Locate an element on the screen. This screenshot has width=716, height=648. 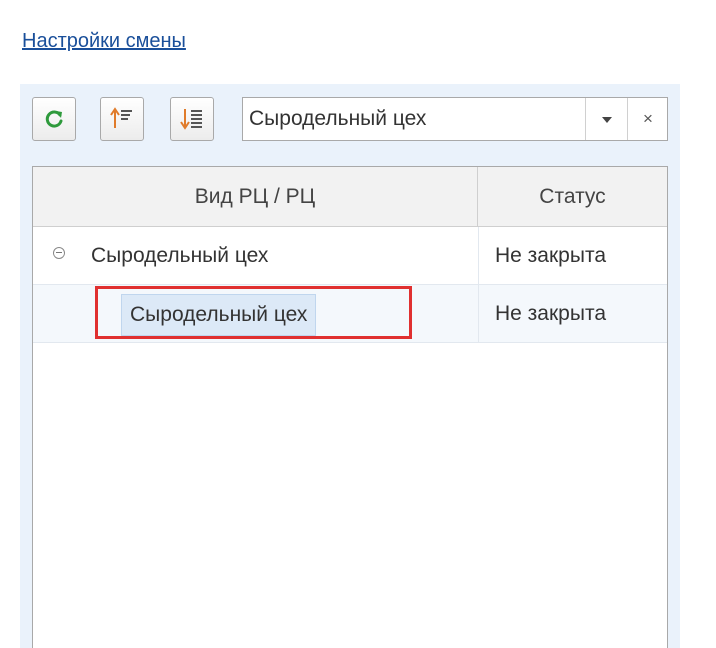
shift-settings-link: Настройки смены is located at coordinates (104, 41).